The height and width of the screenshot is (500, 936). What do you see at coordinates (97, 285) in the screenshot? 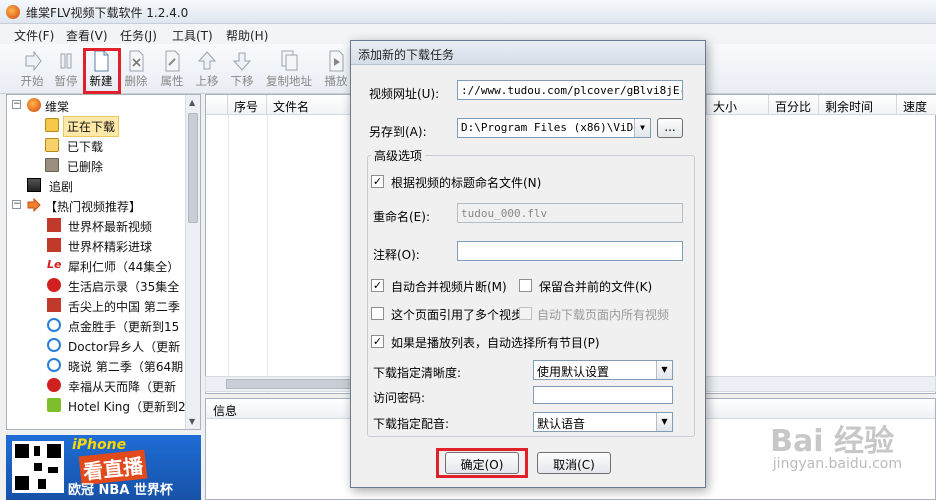
I see `tree-item: 生活启示录（35集全` at bounding box center [97, 285].